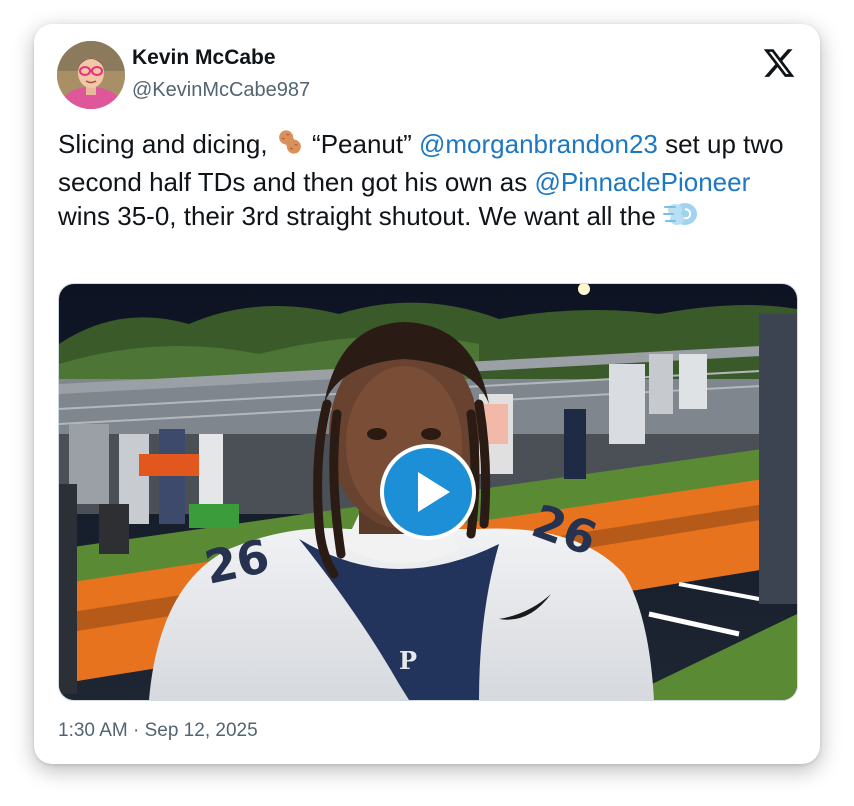 The width and height of the screenshot is (854, 806). Describe the element at coordinates (158, 731) in the screenshot. I see `tweet-timestamp: 1:30 AM · Sep 12, 2025` at that location.